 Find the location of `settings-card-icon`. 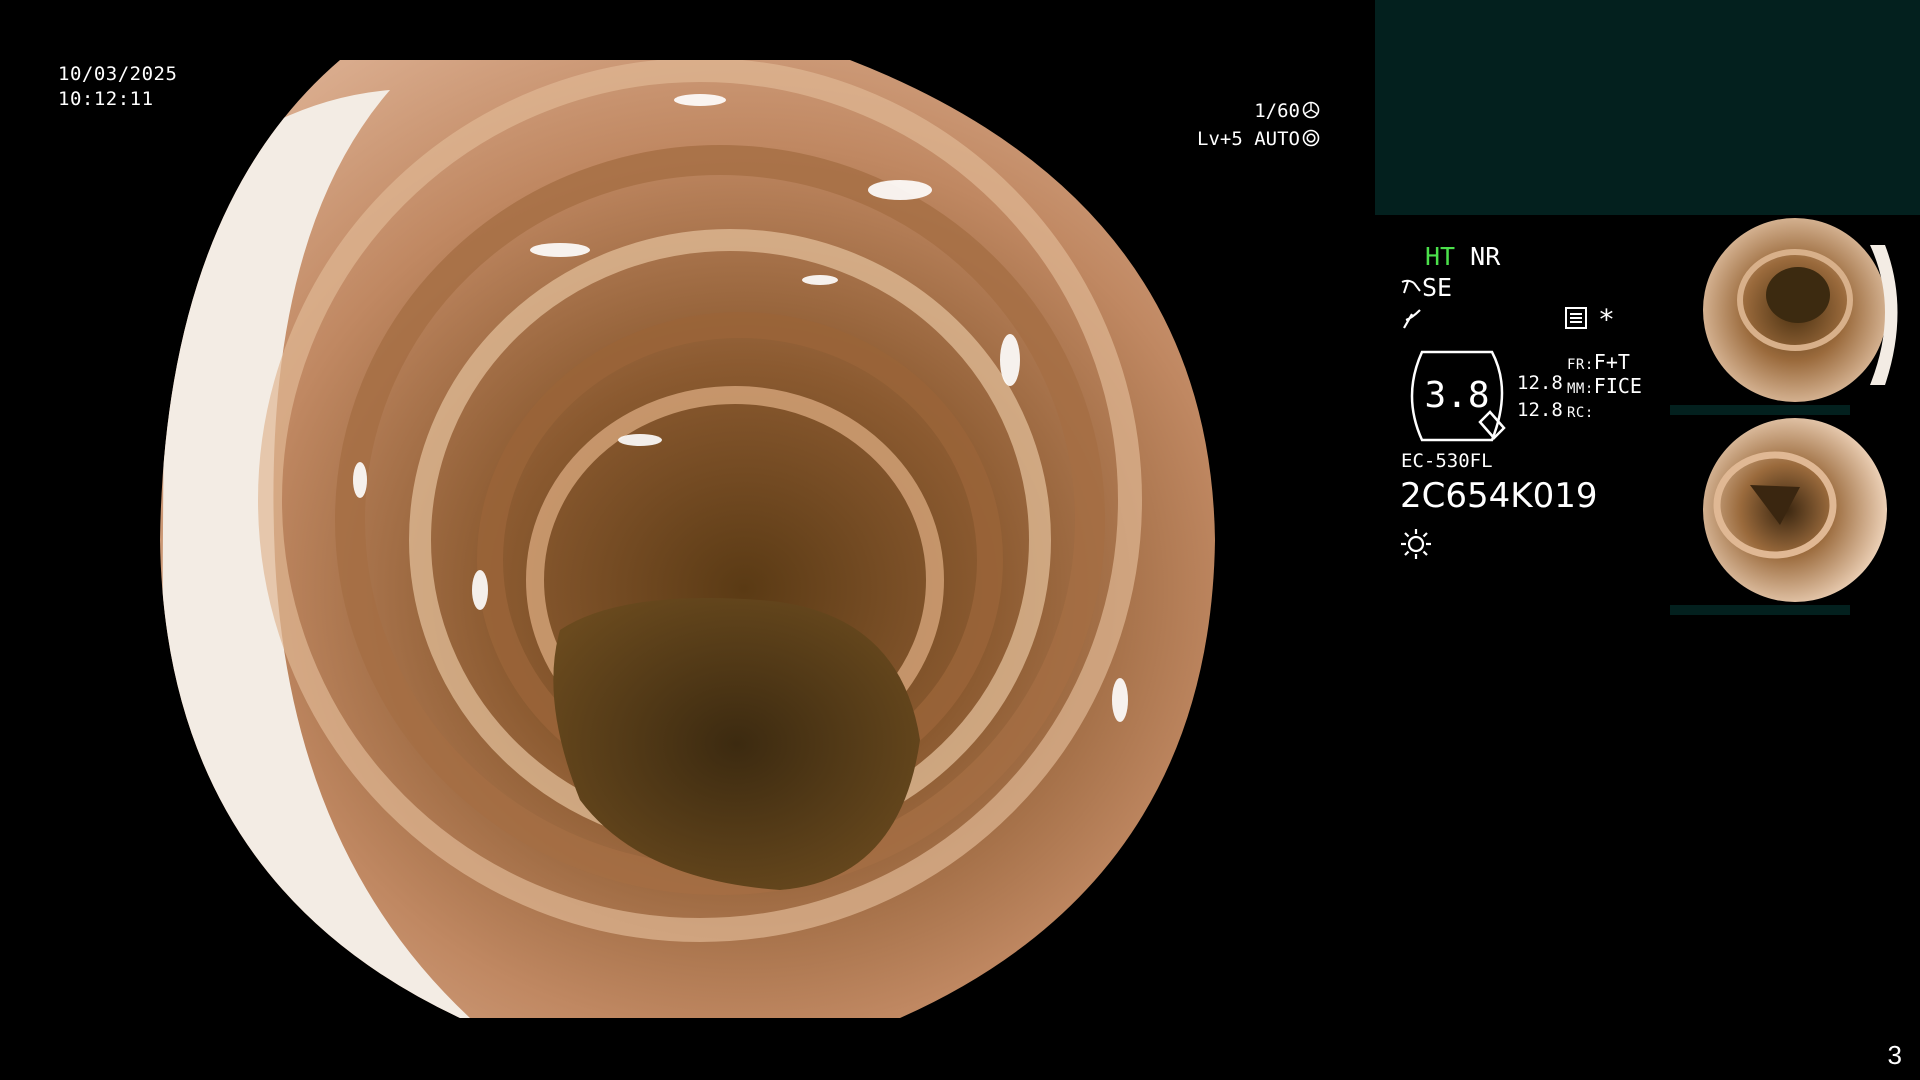

settings-card-icon is located at coordinates (1576, 318).